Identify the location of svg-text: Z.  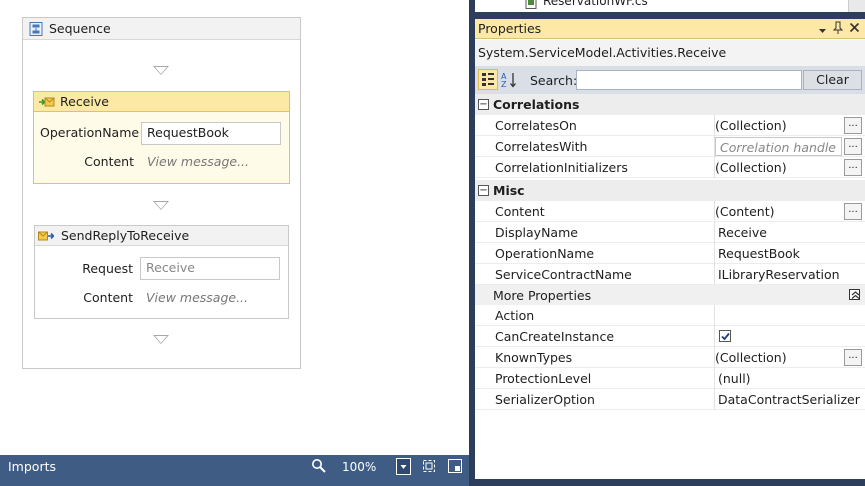
(504, 84).